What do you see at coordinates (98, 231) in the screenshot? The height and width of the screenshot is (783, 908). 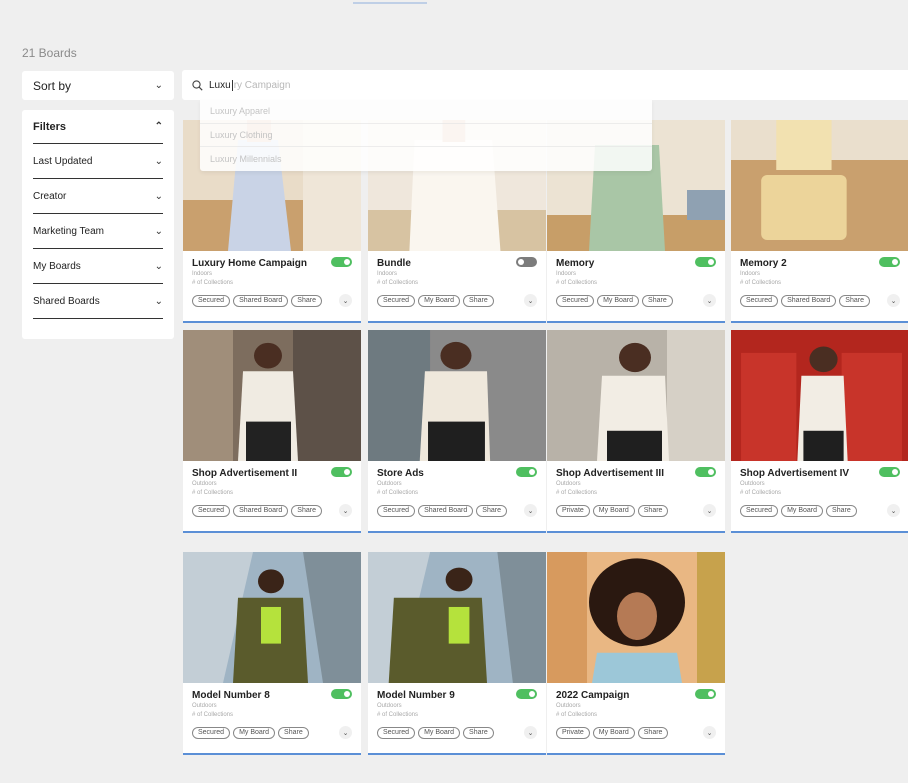 I see `filter-marketing-team: Marketing Team ⌄` at bounding box center [98, 231].